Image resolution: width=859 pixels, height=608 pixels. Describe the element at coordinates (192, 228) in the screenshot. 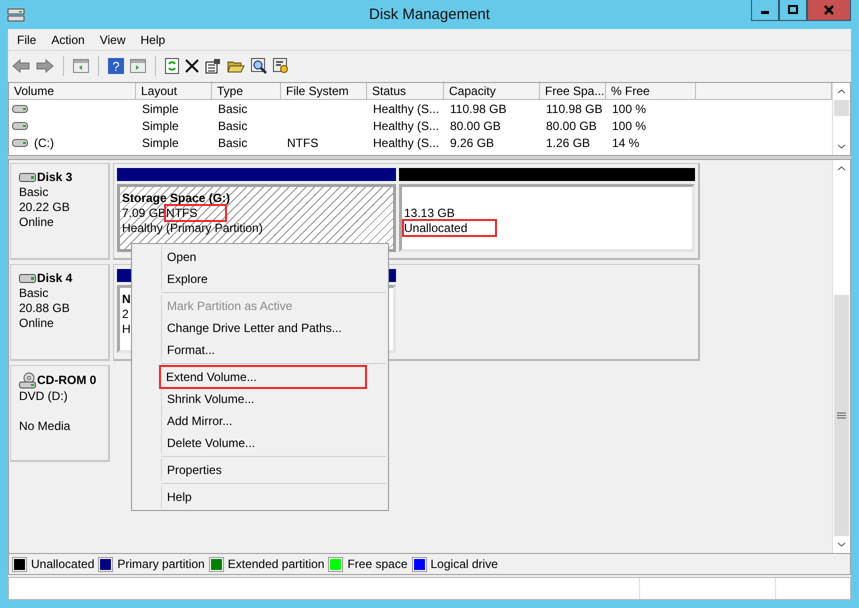

I see `volume-status: Healthy (Primary Partition)` at that location.